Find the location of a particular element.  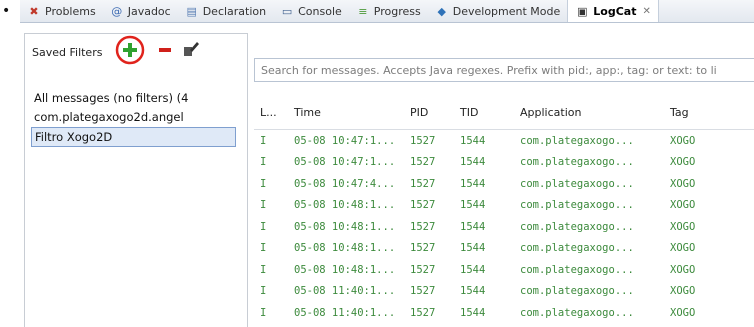

filter-item-app: com.plategaxogo2d.angel is located at coordinates (137, 117).